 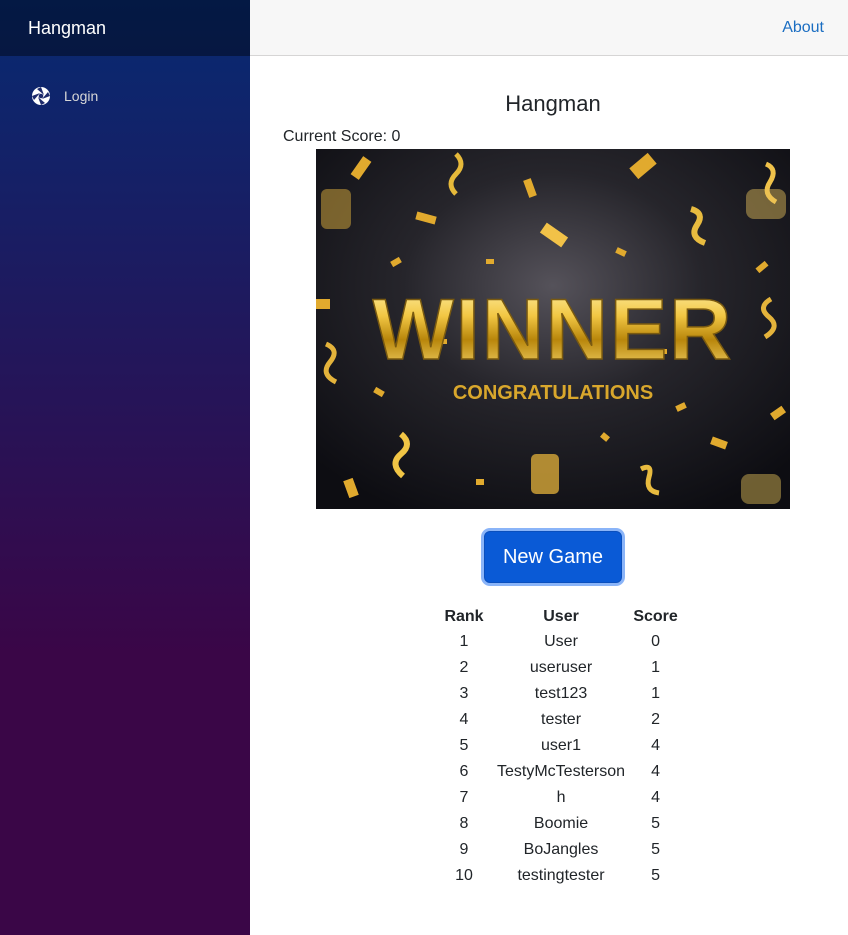 I want to click on leaderboard-table: Rank User Score 1 User 0 2 useruser 1 3, so click(x=558, y=747).